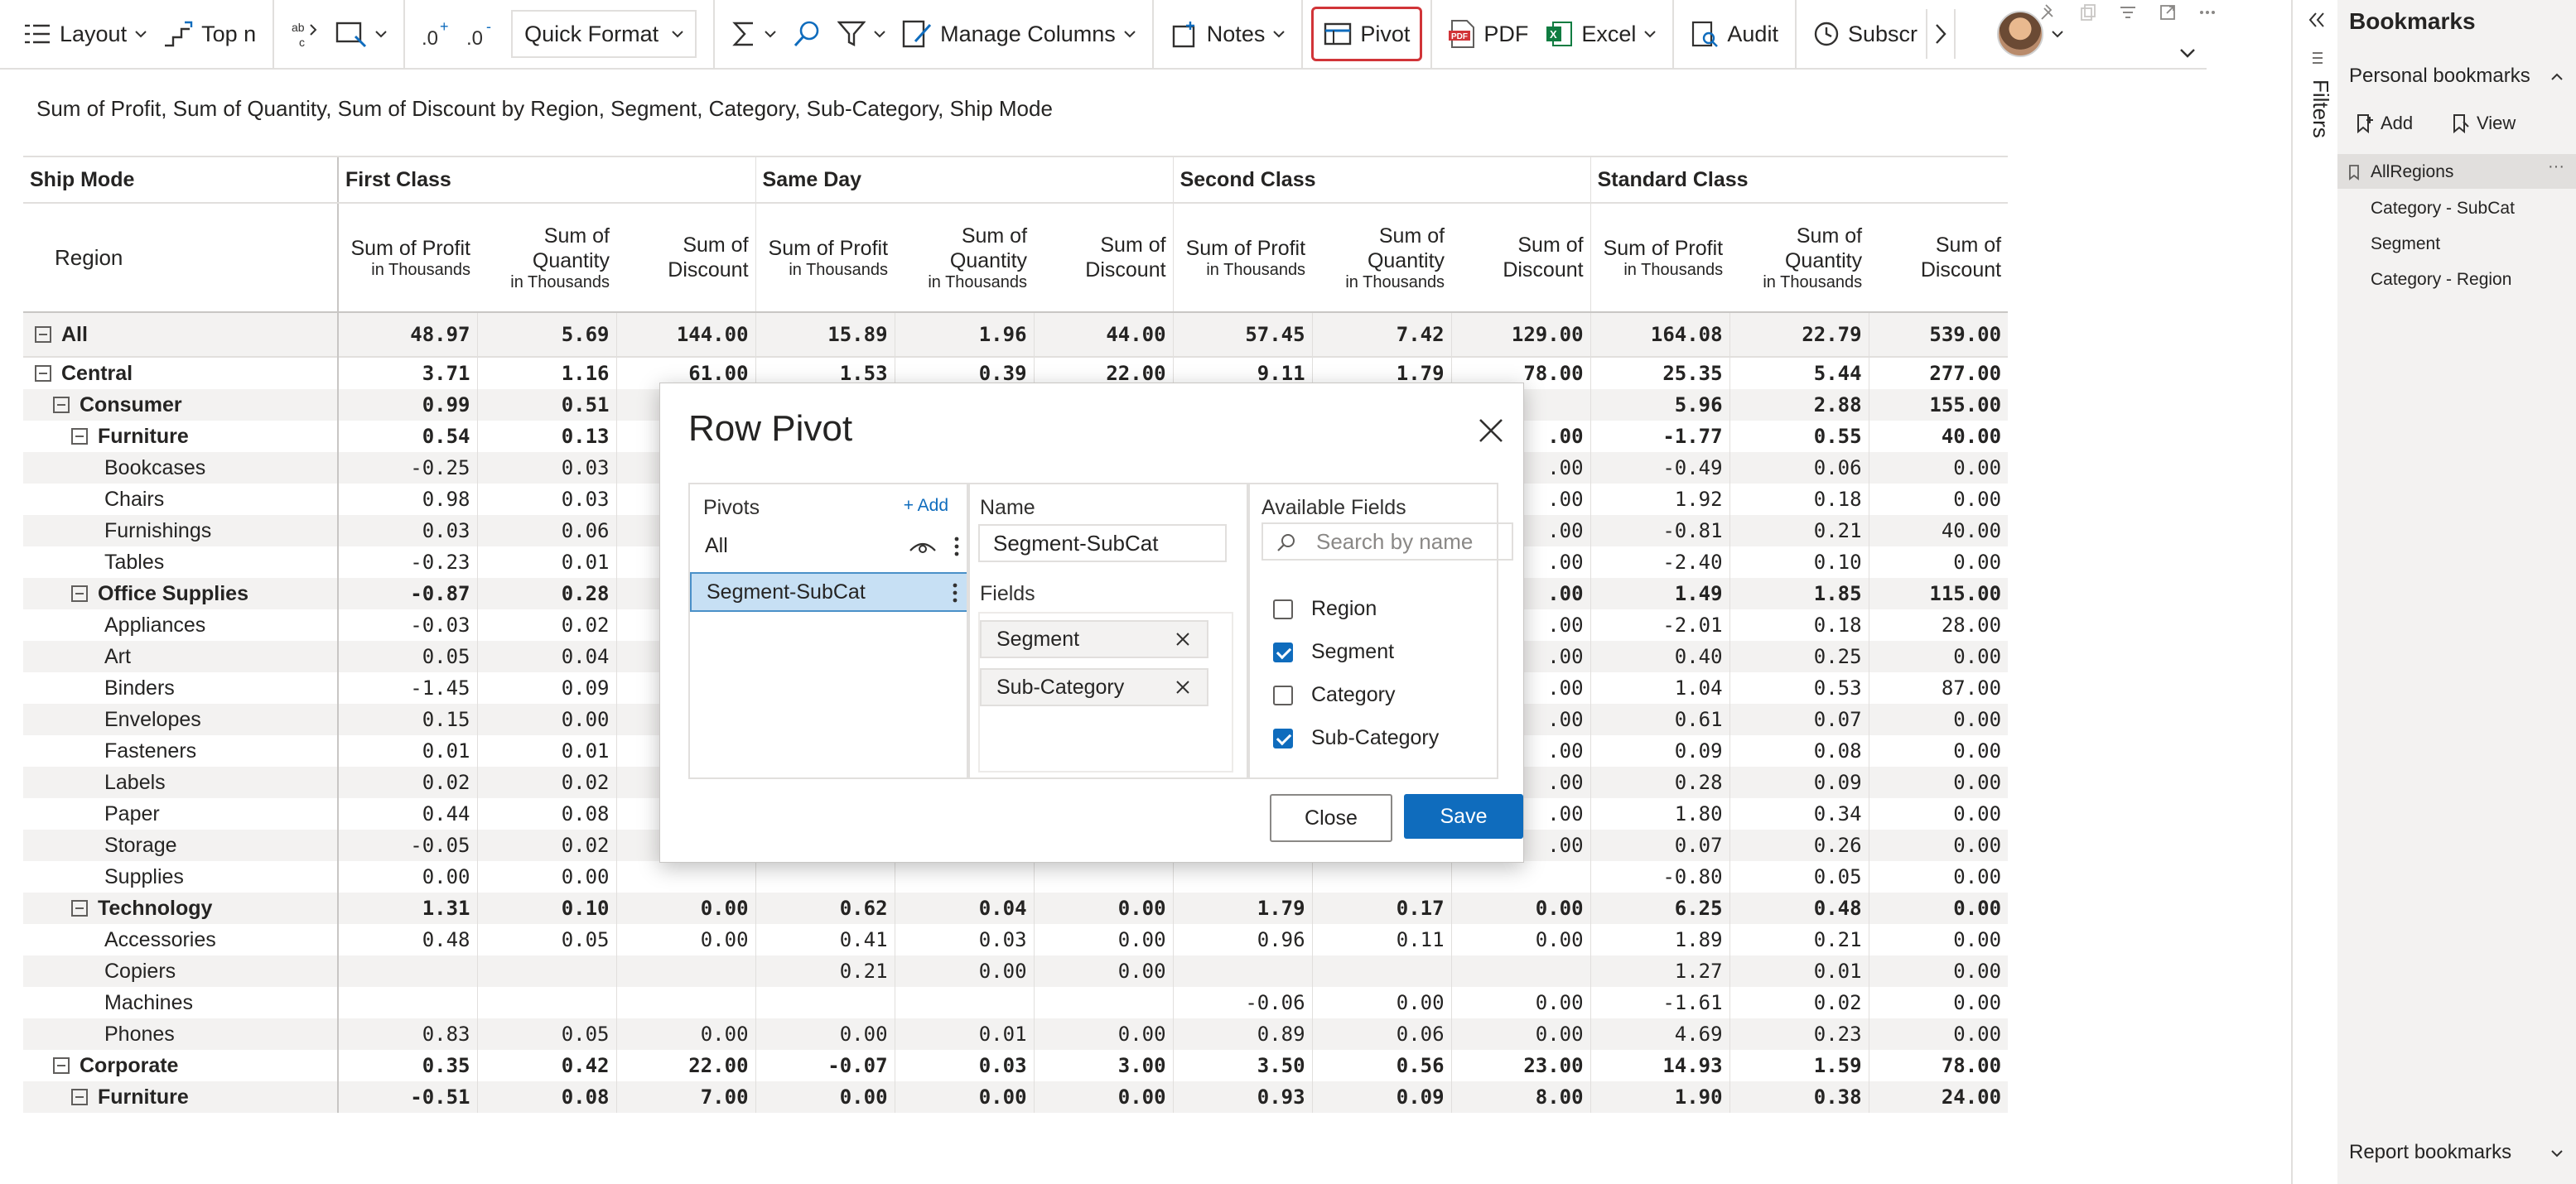 This screenshot has height=1184, width=2576. I want to click on table-cell: 0.03, so click(546, 499).